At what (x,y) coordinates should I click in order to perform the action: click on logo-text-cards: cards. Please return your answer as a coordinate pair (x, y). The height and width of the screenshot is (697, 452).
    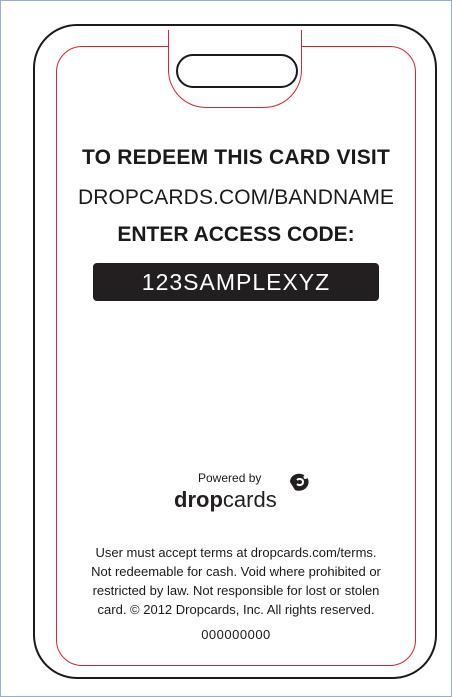
    Looking at the image, I should click on (249, 499).